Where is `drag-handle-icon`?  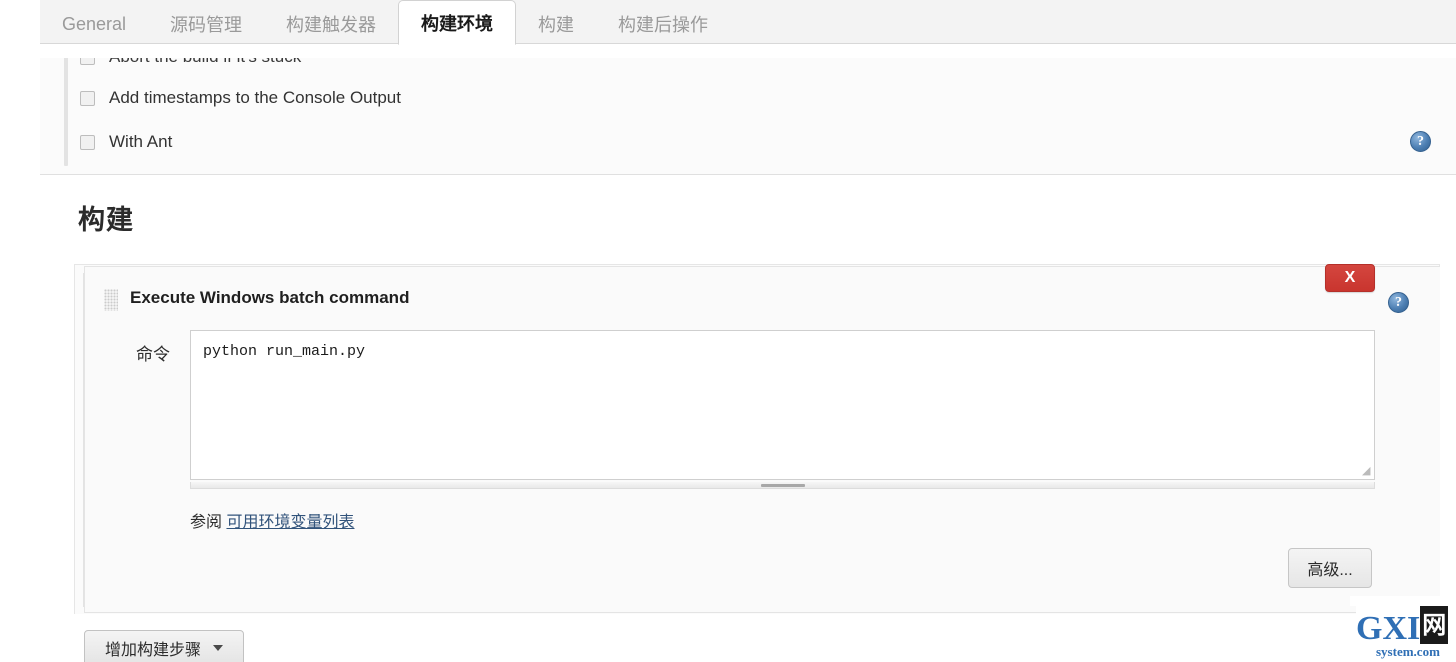 drag-handle-icon is located at coordinates (111, 300).